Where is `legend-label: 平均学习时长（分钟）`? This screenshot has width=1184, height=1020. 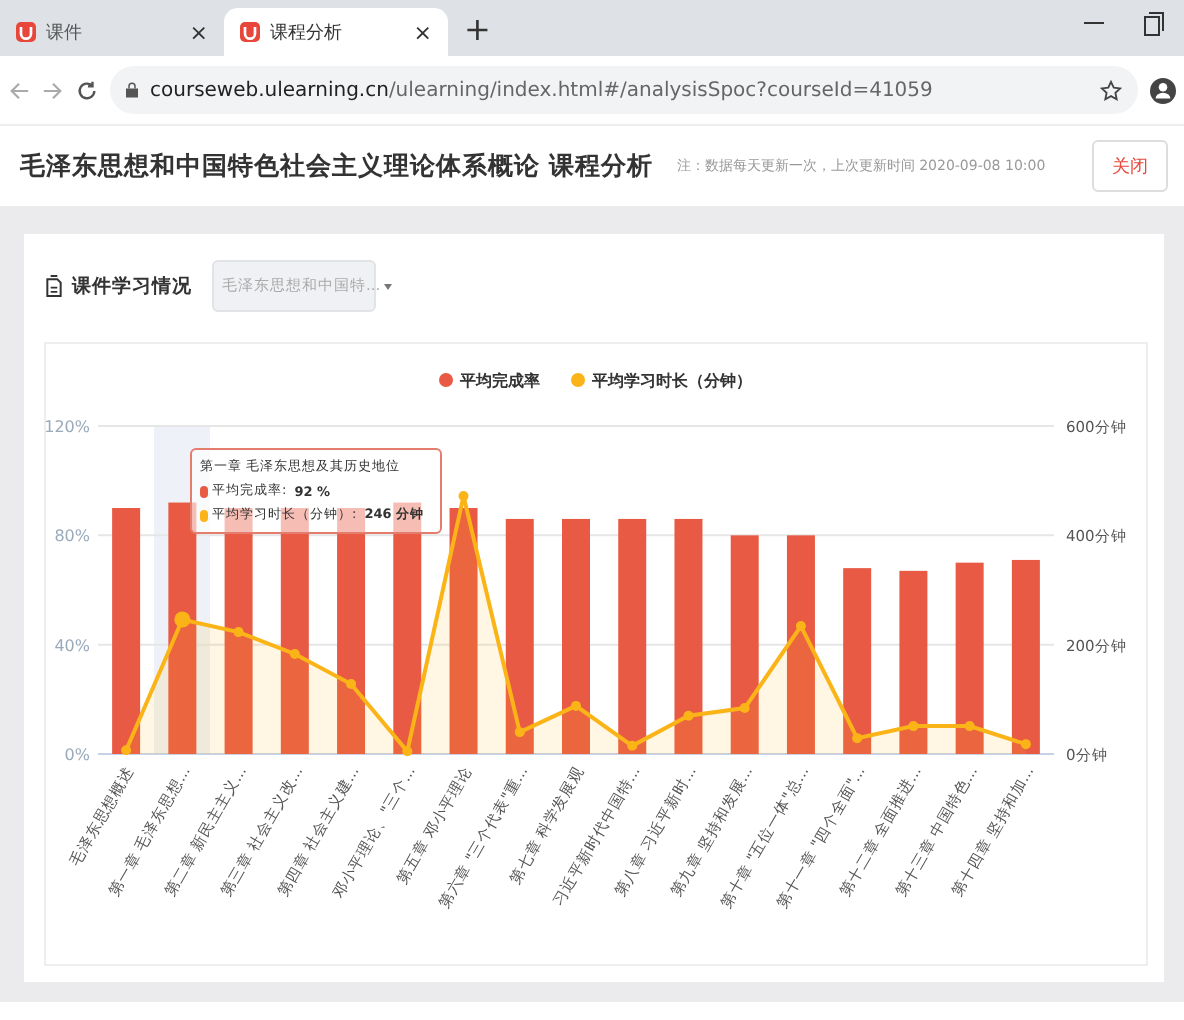 legend-label: 平均学习时长（分钟） is located at coordinates (672, 381).